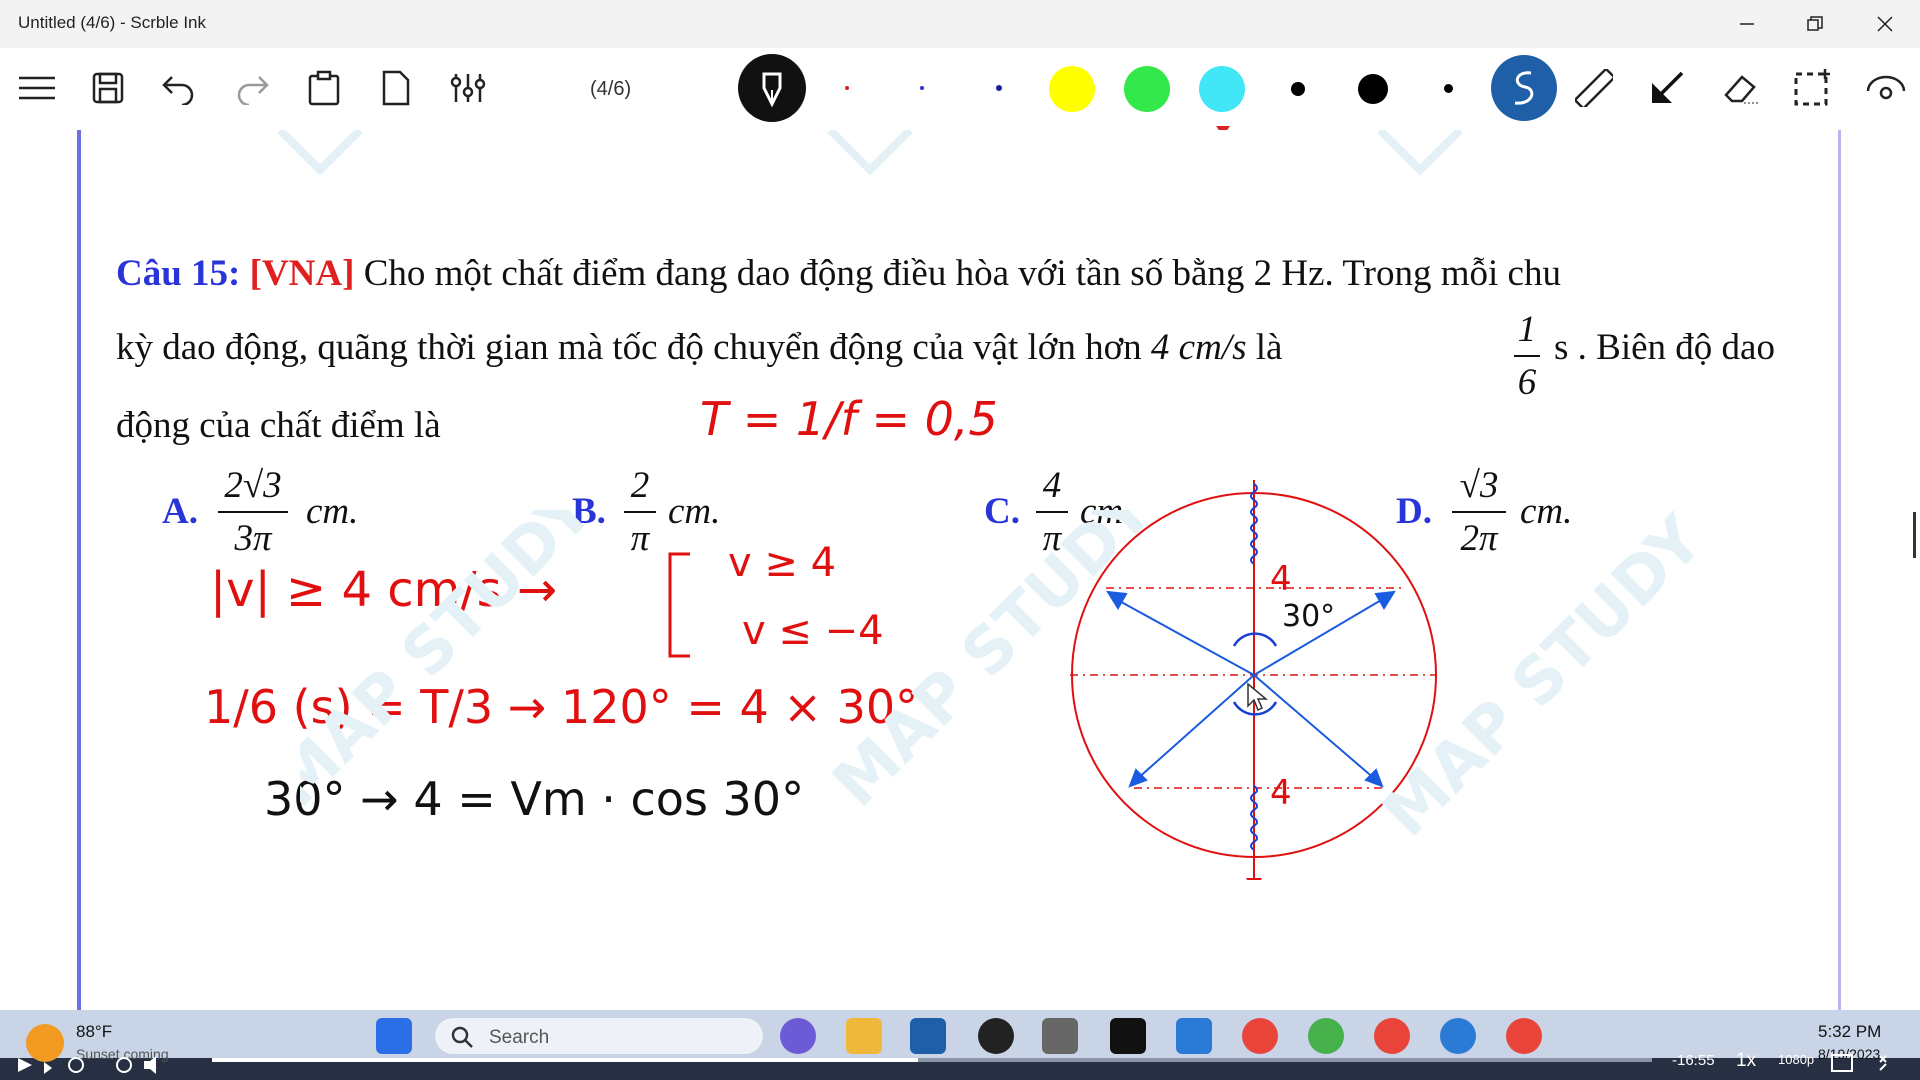 This screenshot has width=1920, height=1080. I want to click on phone-app-icon, so click(1060, 1036).